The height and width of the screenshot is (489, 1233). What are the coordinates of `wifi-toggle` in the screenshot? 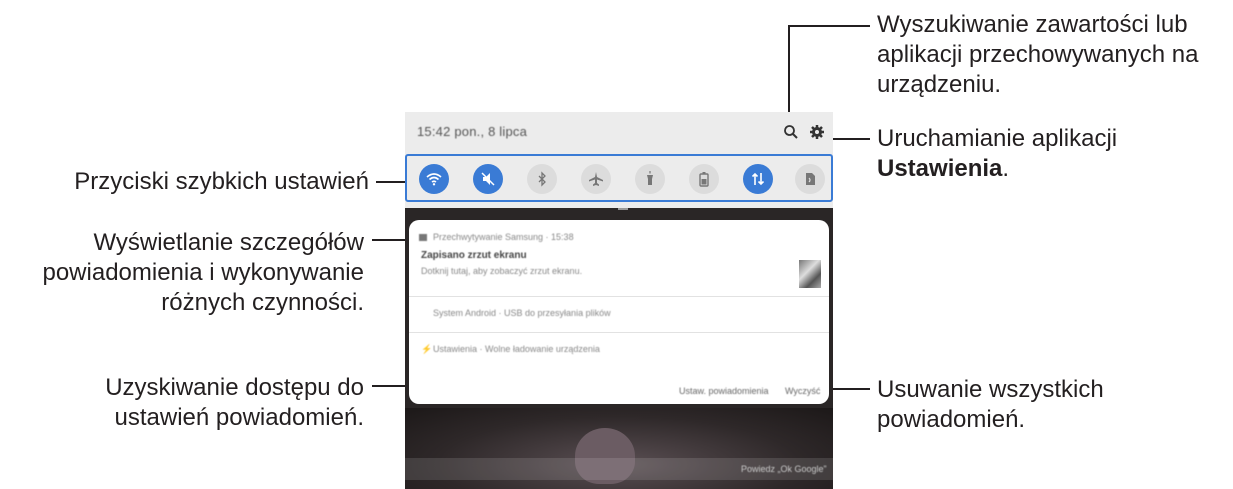 It's located at (434, 179).